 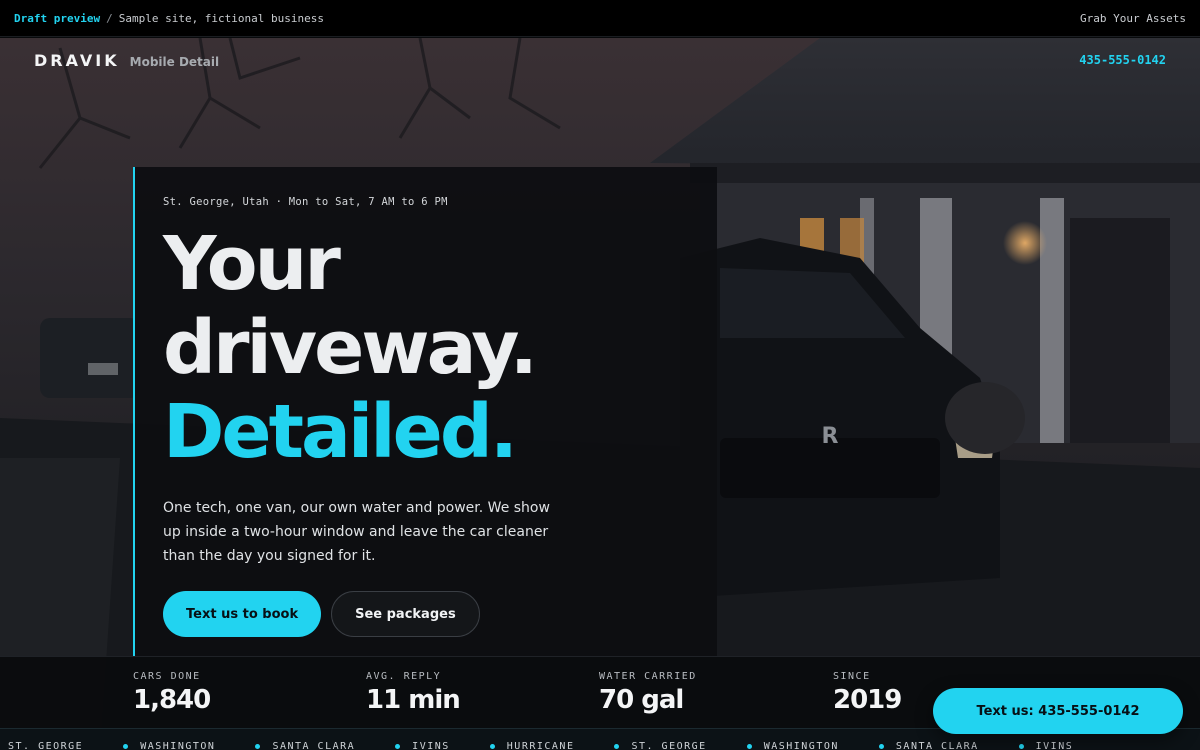 I want to click on see-packages-button: See packages, so click(x=405, y=614).